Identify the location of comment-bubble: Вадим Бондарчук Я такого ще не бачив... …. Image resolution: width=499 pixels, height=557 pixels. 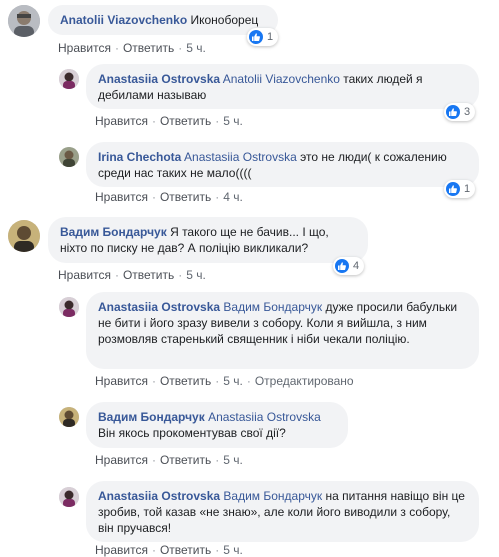
(208, 240).